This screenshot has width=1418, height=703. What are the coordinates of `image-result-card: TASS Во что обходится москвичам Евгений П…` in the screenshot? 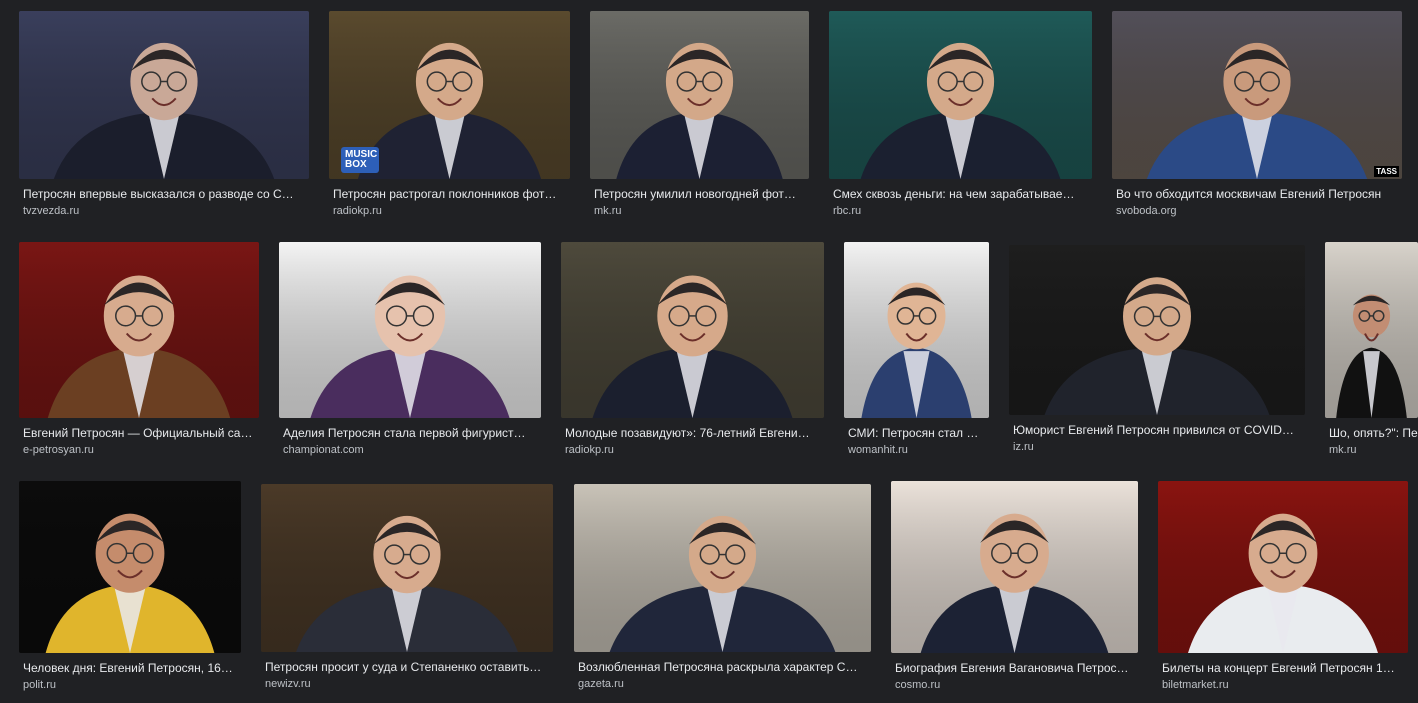 It's located at (1257, 114).